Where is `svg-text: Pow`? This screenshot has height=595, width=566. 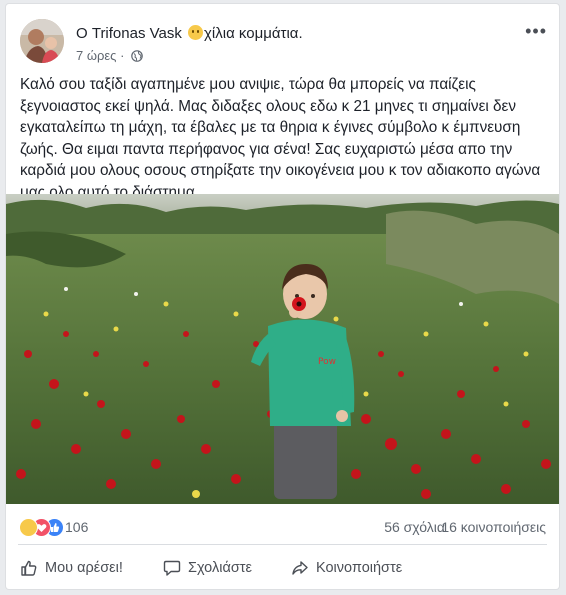
svg-text: Pow is located at coordinates (327, 362).